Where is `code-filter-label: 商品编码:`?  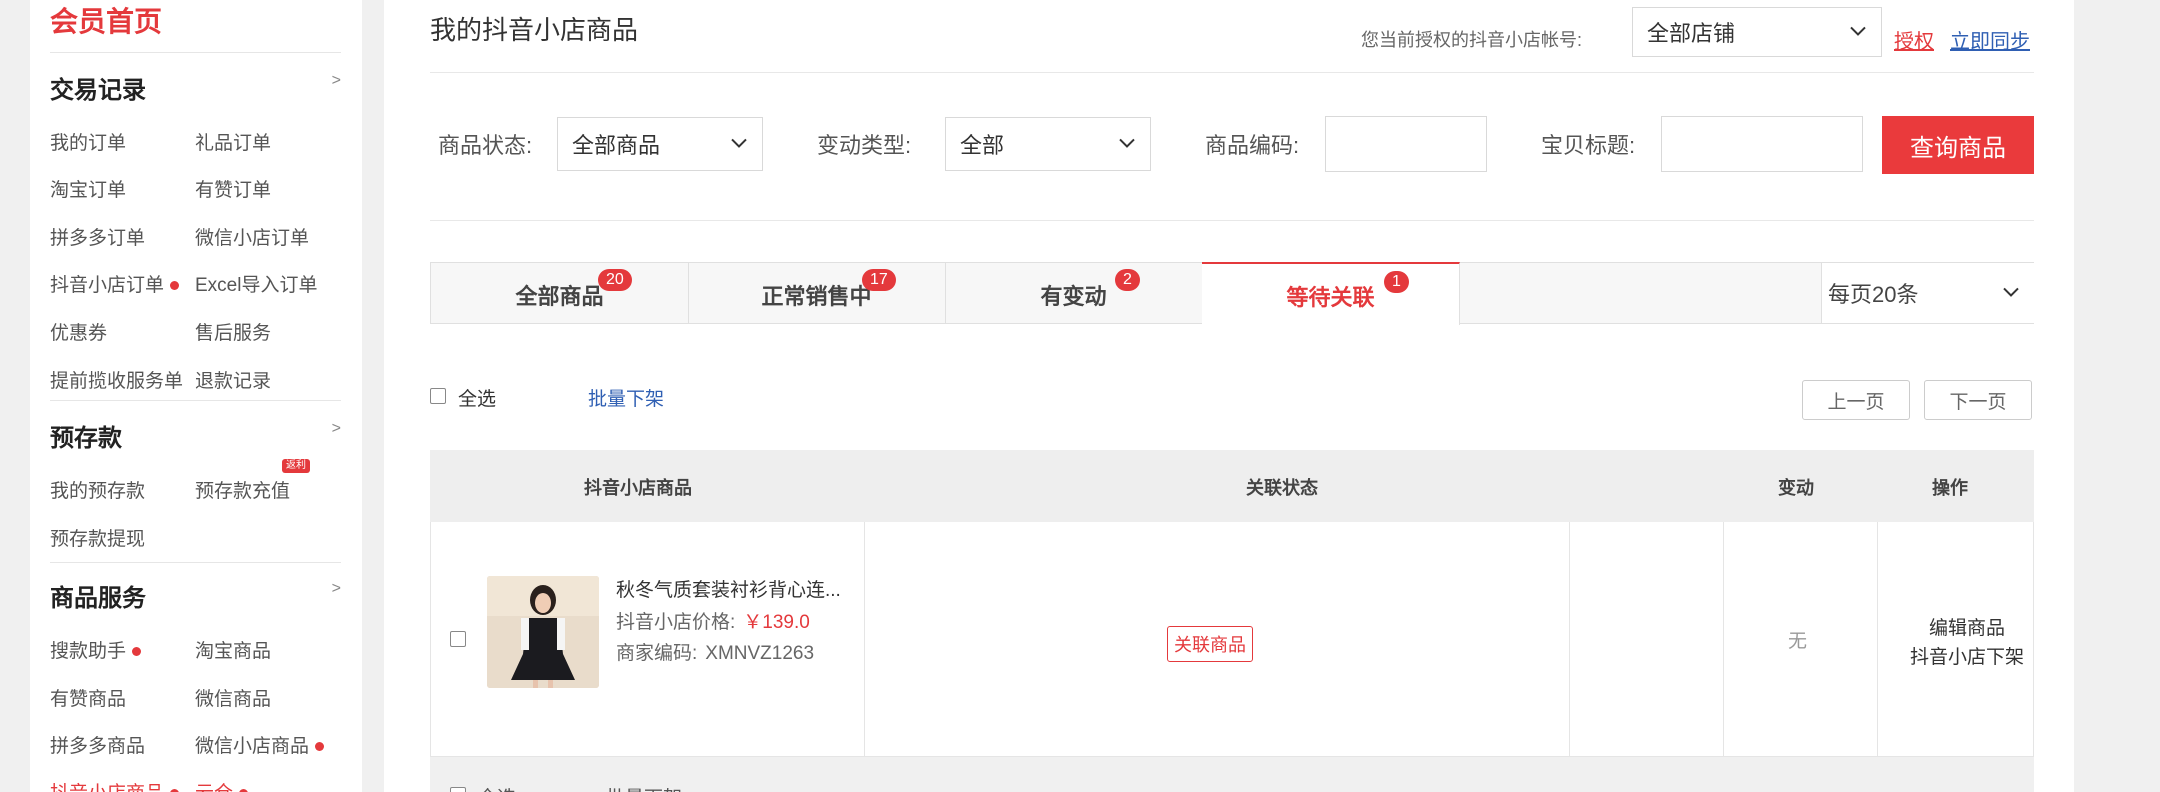
code-filter-label: 商品编码: is located at coordinates (1252, 145).